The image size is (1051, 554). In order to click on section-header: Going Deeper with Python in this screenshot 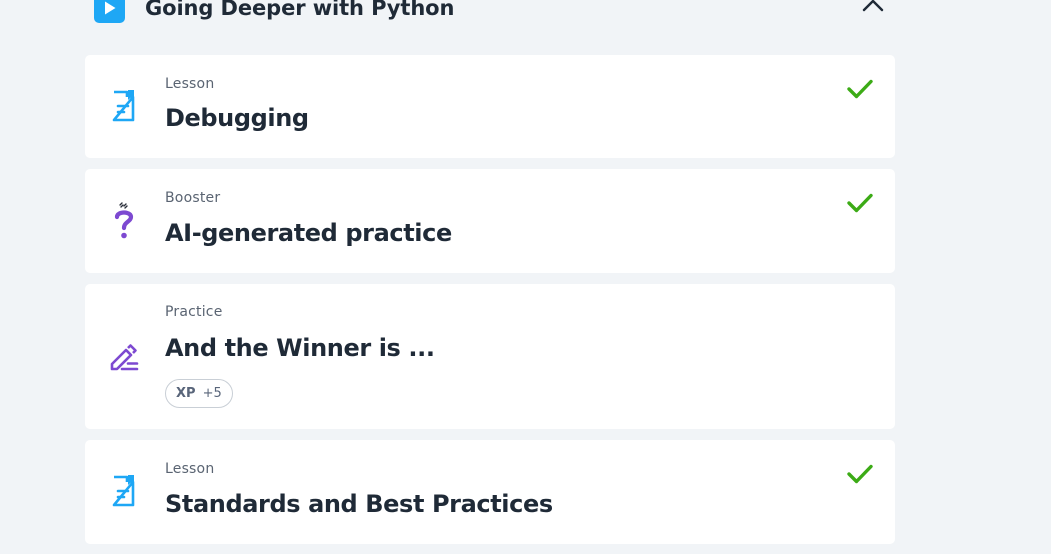, I will do `click(490, 13)`.